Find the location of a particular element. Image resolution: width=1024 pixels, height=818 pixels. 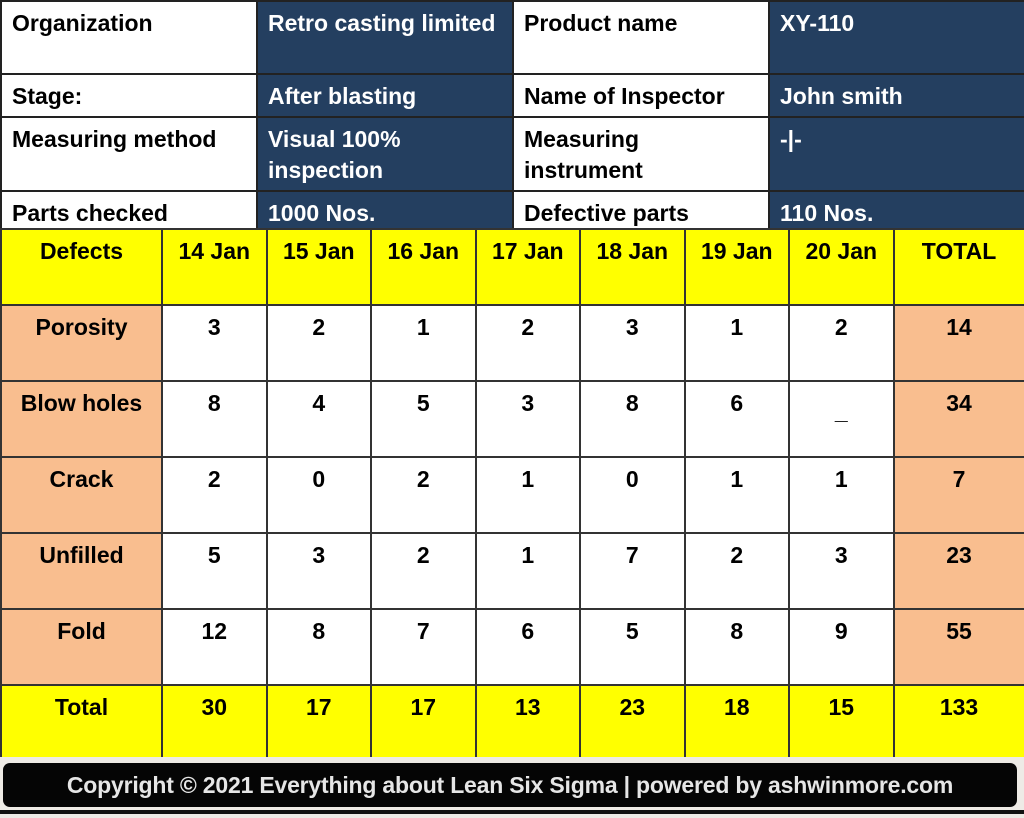

column-header-defects: Defects is located at coordinates (81, 267).